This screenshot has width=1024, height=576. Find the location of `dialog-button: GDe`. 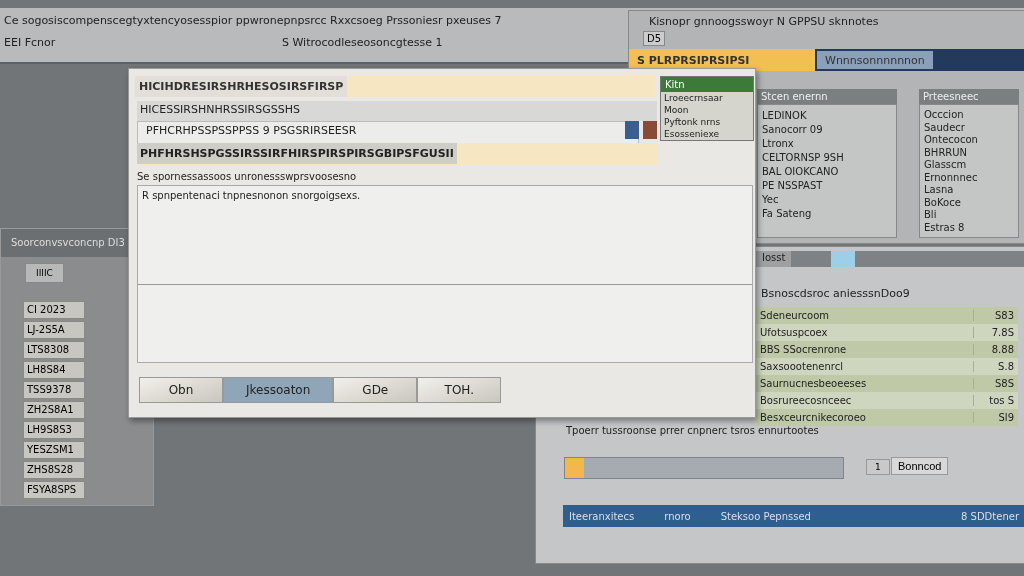

dialog-button: GDe is located at coordinates (375, 390).